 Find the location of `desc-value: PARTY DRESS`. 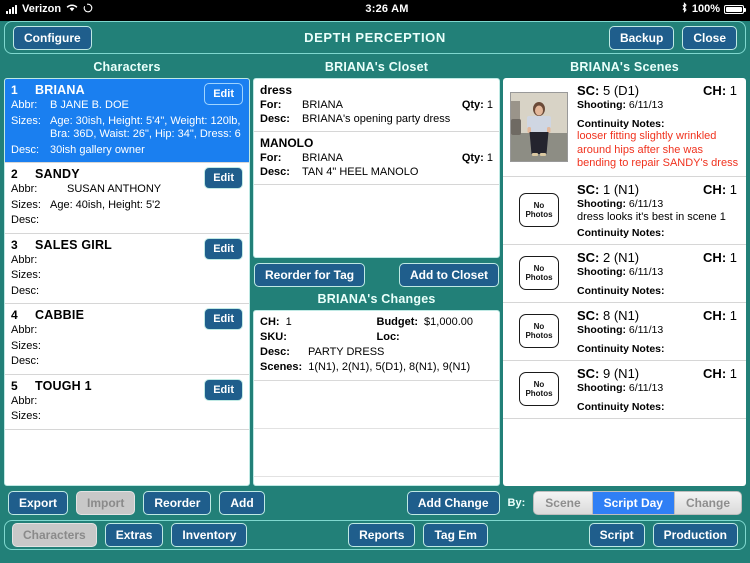

desc-value: PARTY DRESS is located at coordinates (346, 352).